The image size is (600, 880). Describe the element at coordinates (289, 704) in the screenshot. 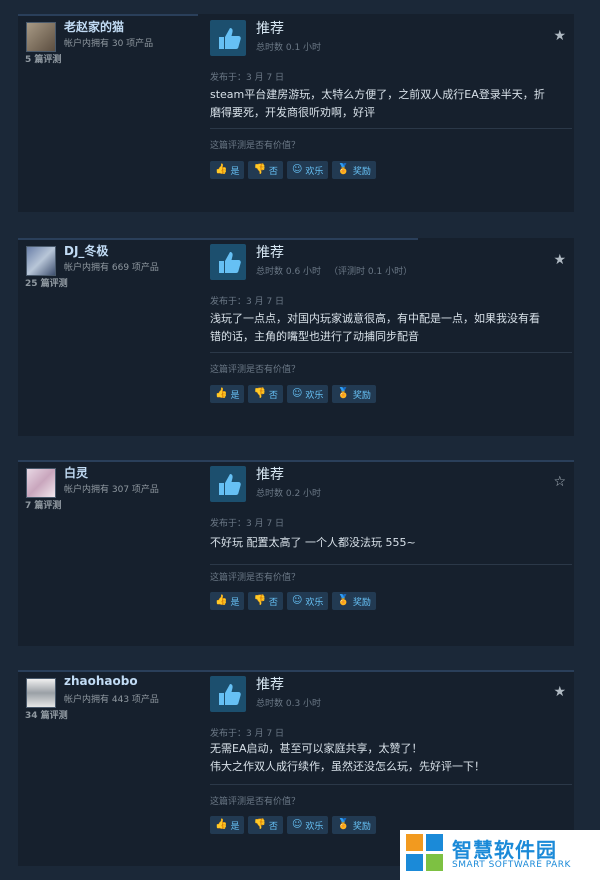

I see `hours-total: 总时数 0.3 小时` at that location.